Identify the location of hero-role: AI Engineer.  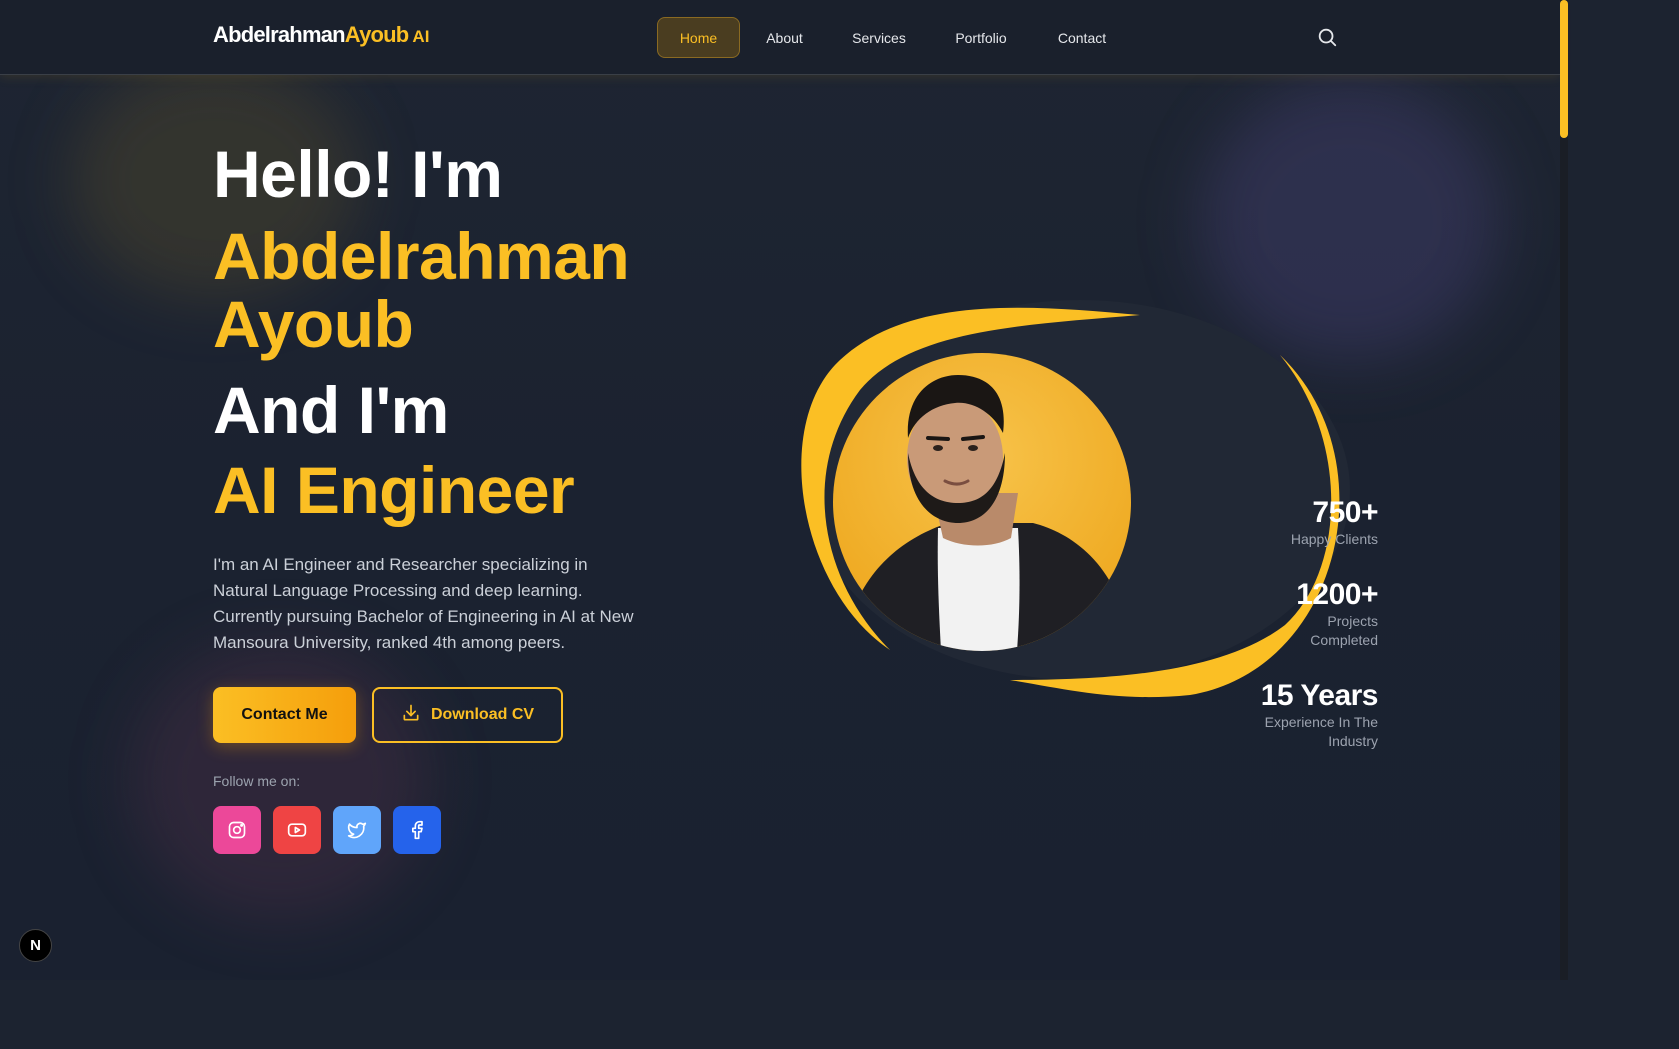
(394, 490).